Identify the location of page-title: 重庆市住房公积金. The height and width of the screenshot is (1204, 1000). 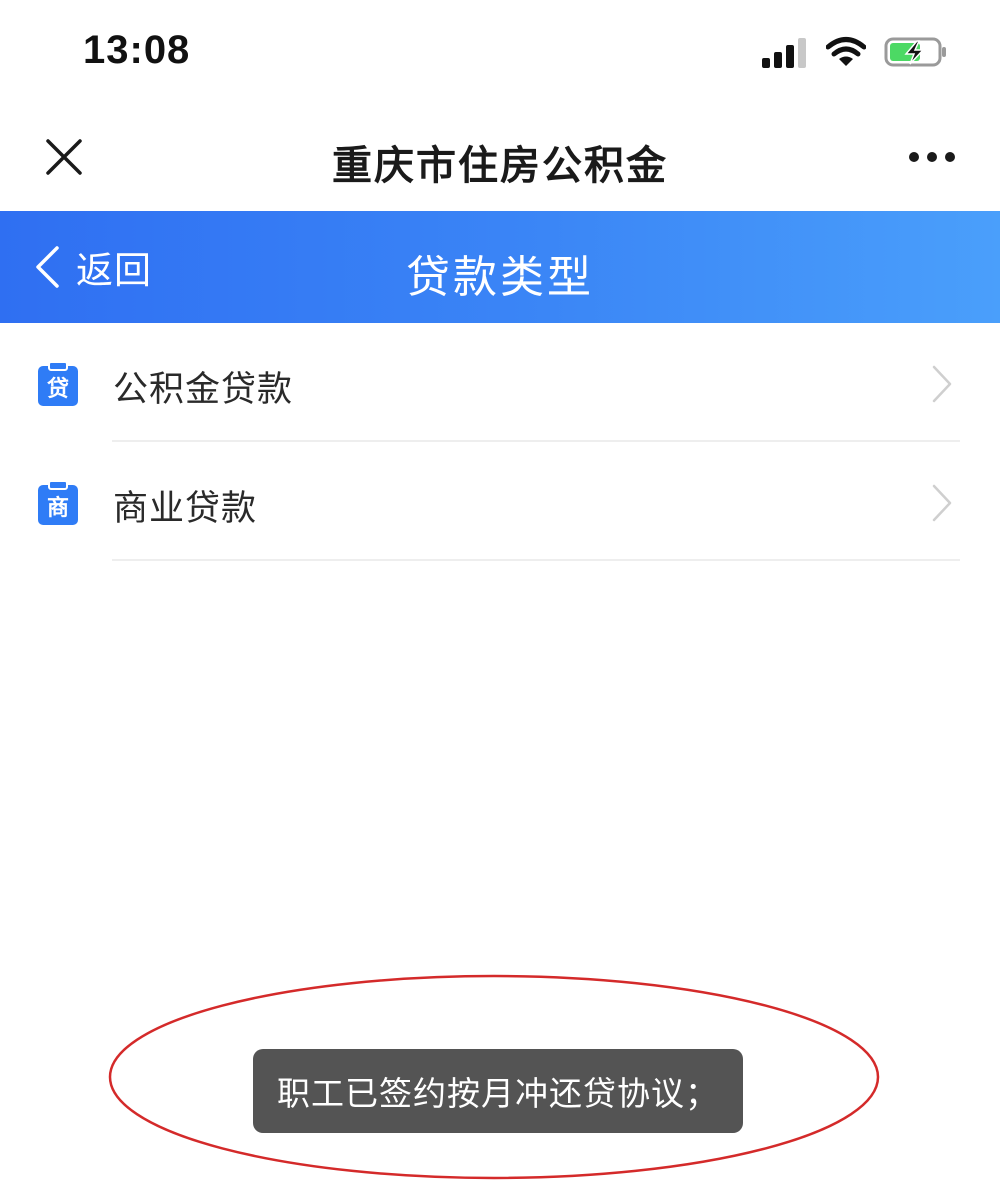
(500, 166).